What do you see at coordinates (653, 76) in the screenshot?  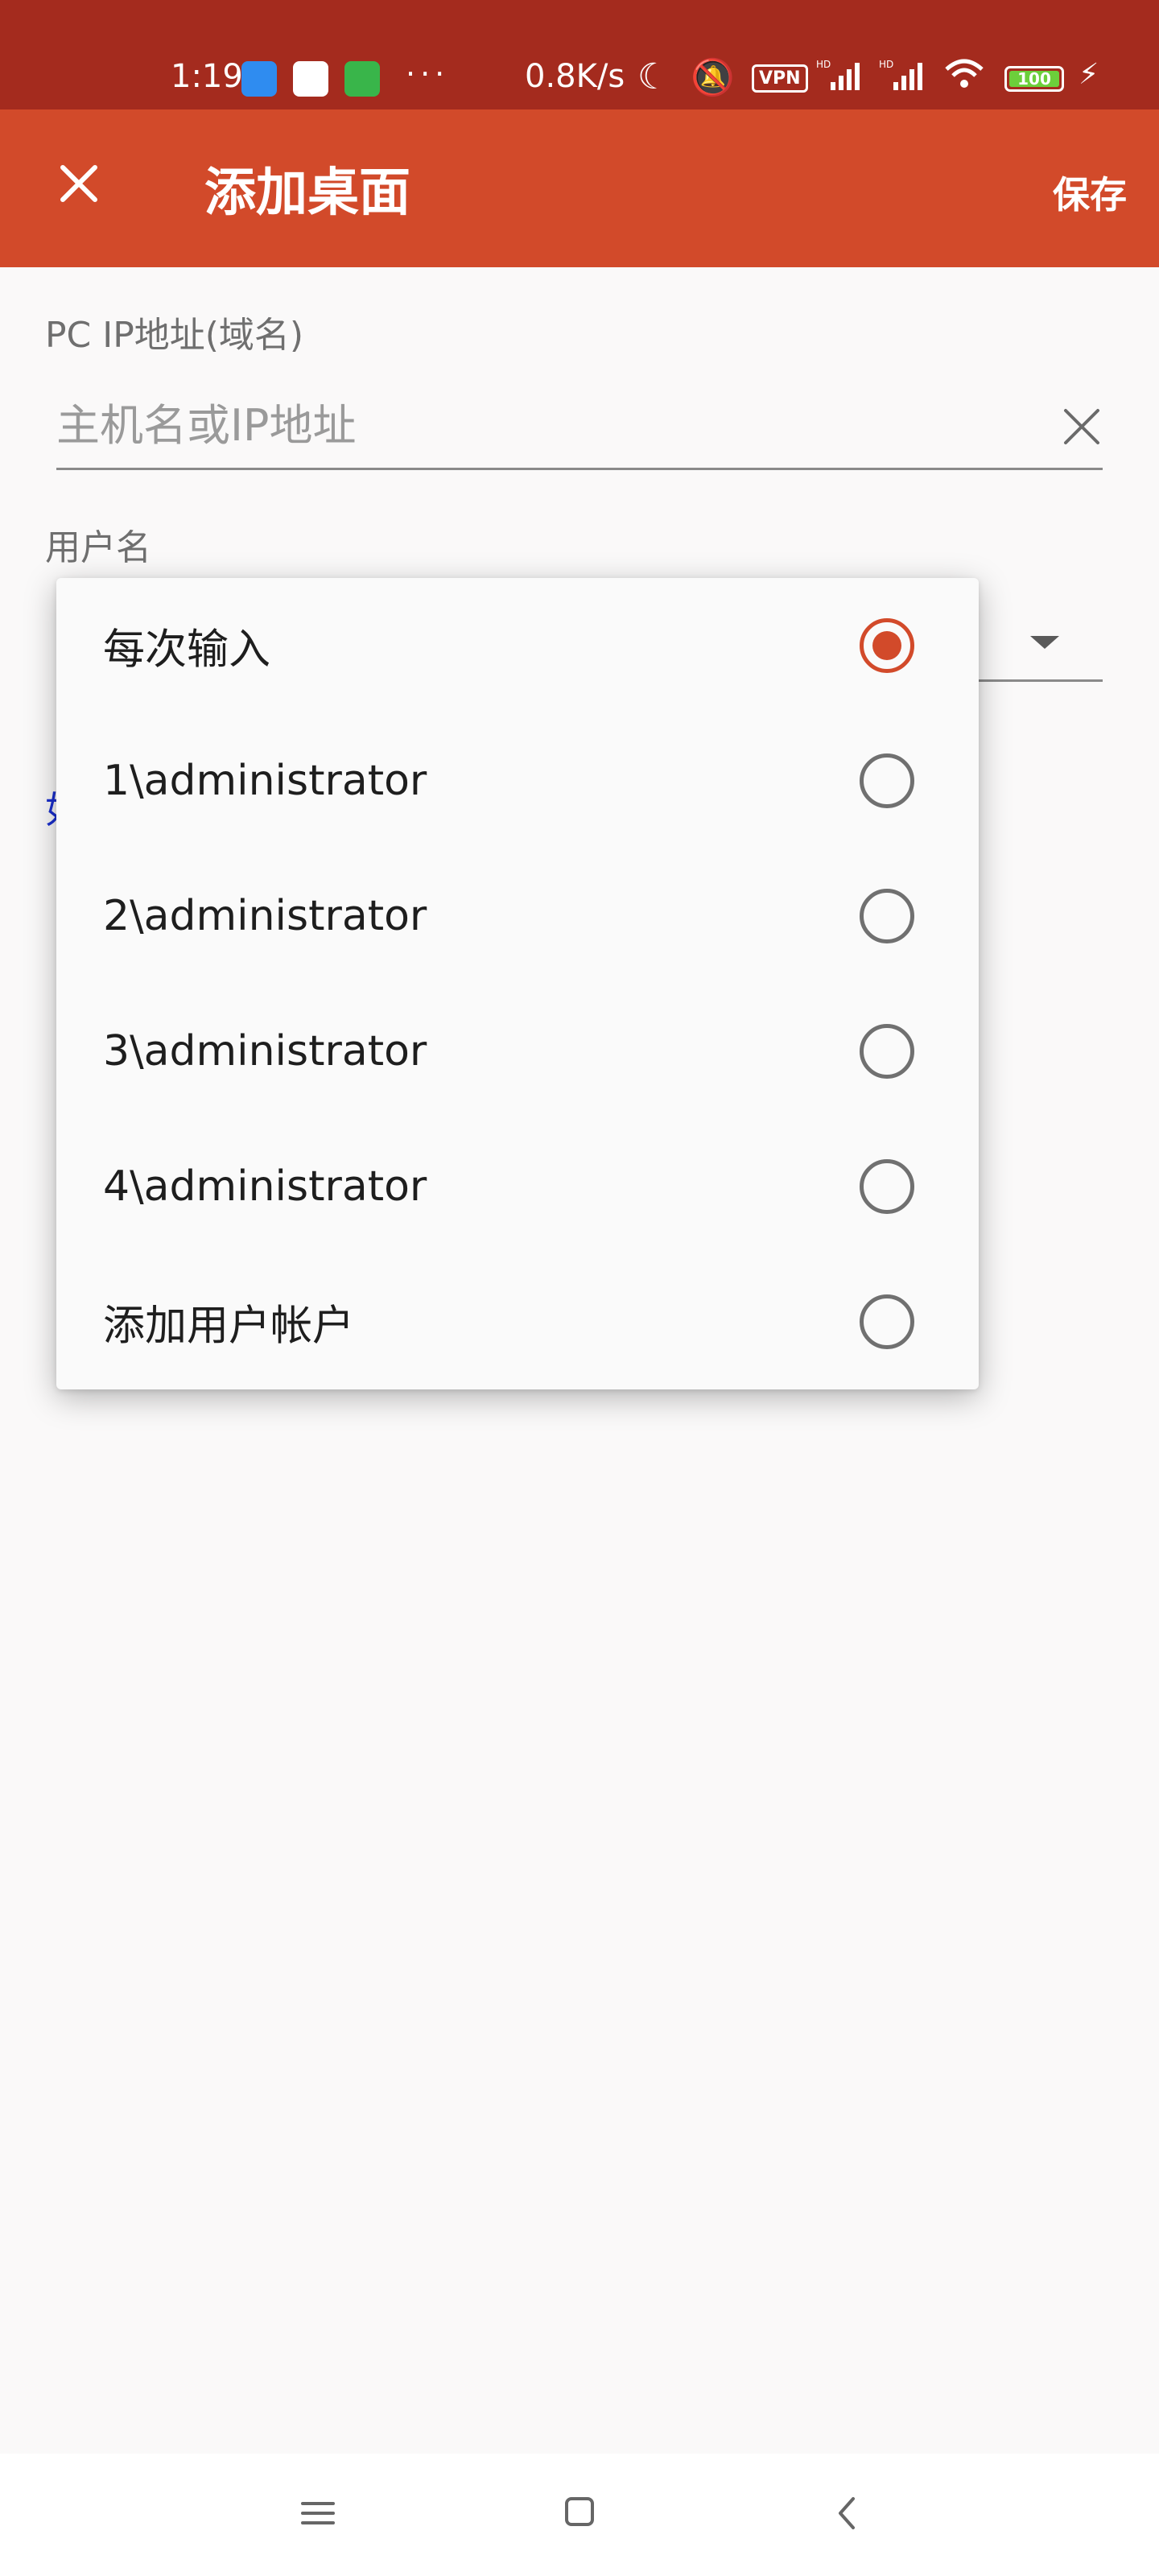 I see `do-not-disturb-icon: ☾` at bounding box center [653, 76].